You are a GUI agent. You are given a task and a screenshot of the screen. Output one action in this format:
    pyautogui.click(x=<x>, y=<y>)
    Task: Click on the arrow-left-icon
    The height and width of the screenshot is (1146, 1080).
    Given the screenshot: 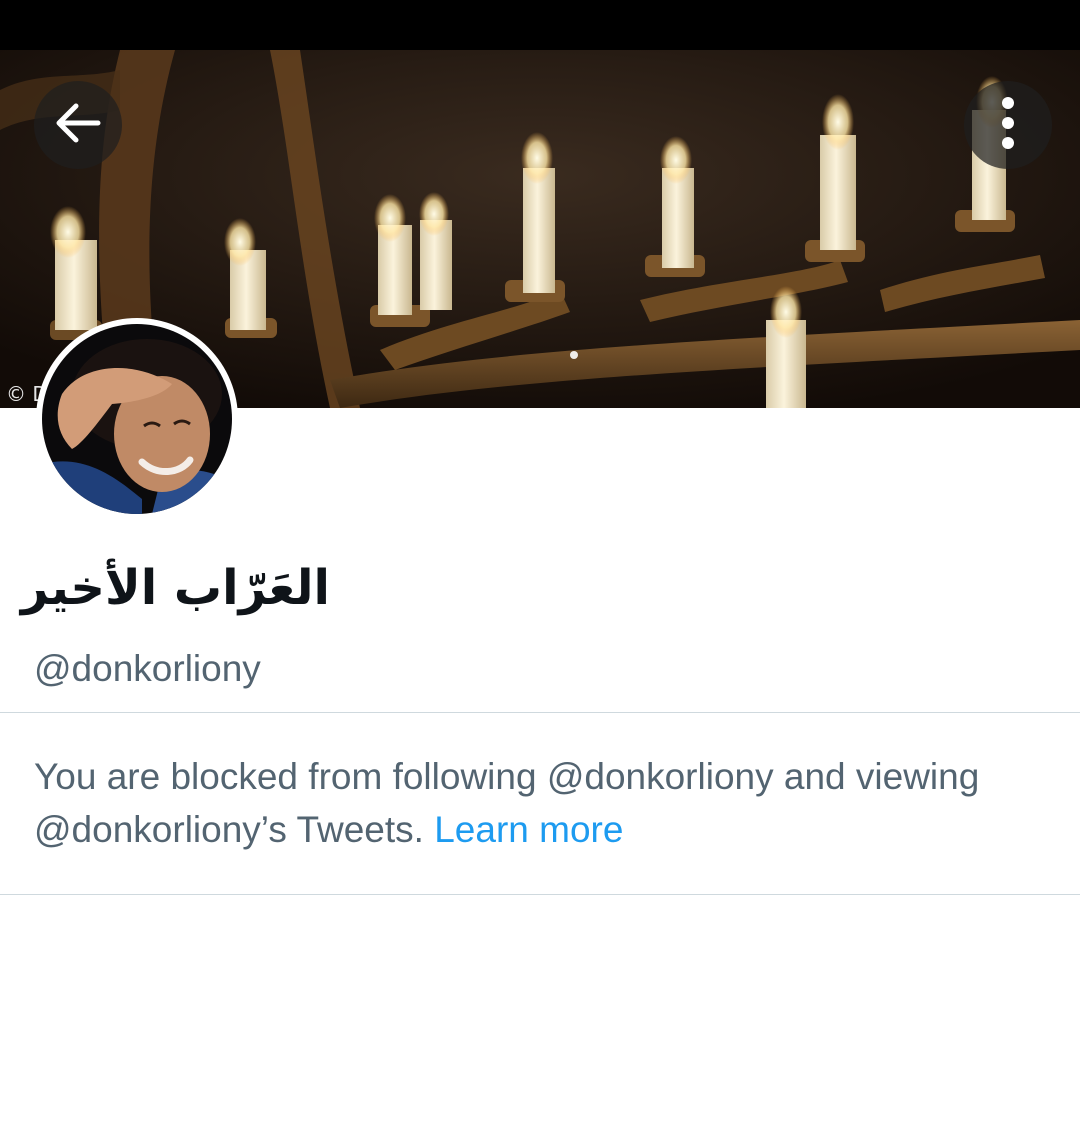 What is the action you would take?
    pyautogui.click(x=78, y=125)
    